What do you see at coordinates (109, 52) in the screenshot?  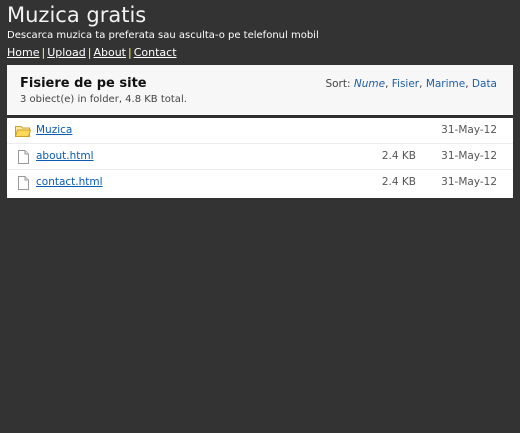 I see `nav-link-about: About` at bounding box center [109, 52].